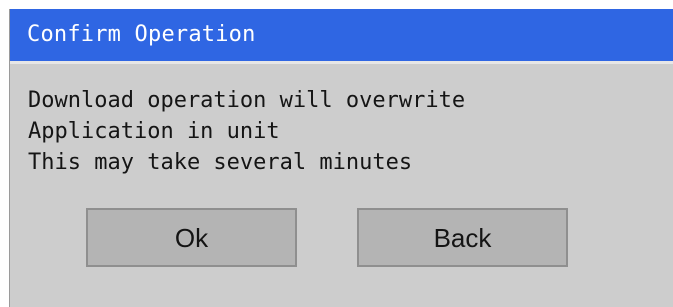 The image size is (673, 307). What do you see at coordinates (220, 162) in the screenshot?
I see `message-line-duration: This may take several minutes` at bounding box center [220, 162].